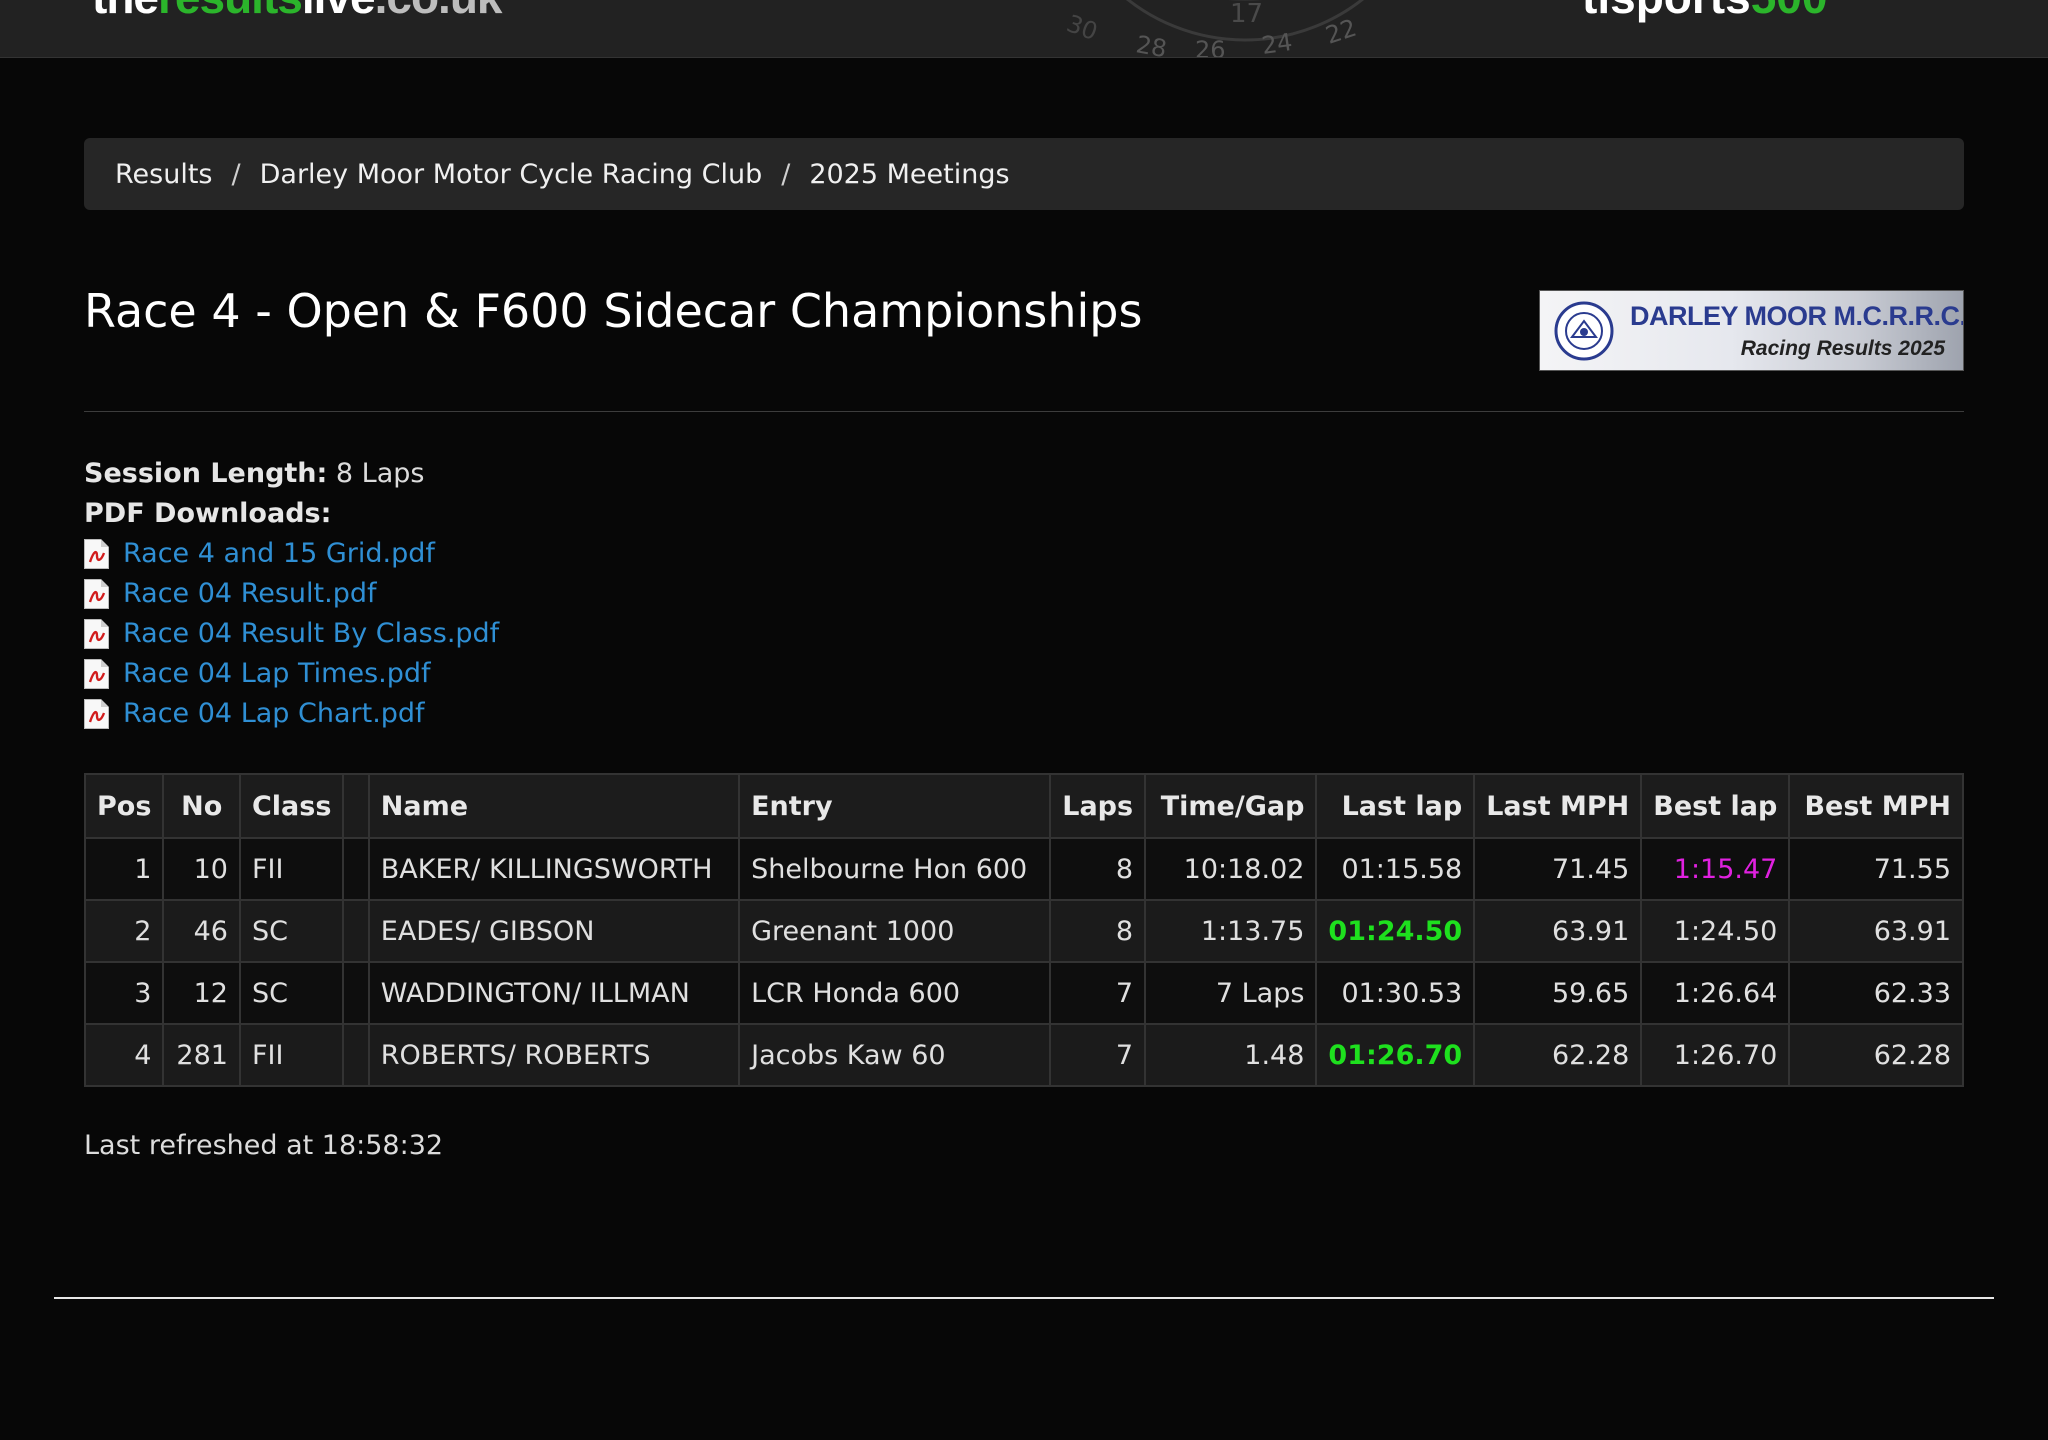 The image size is (2048, 1440). Describe the element at coordinates (201, 1055) in the screenshot. I see `cell-no: 281` at that location.